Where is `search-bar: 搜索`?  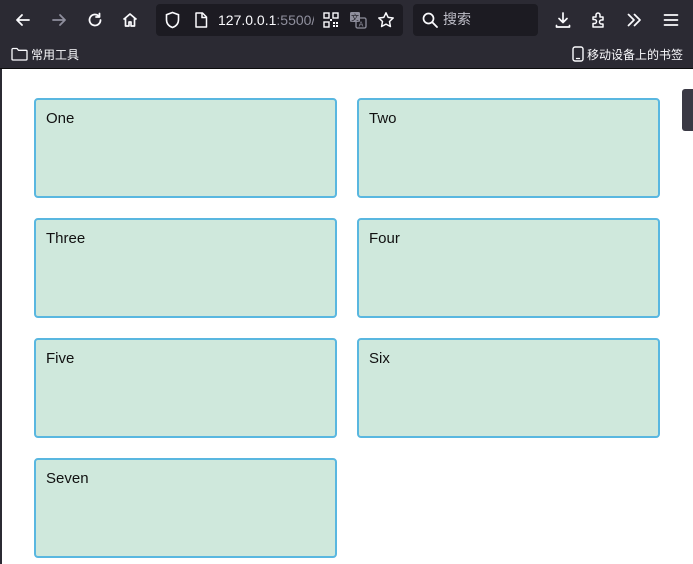
search-bar: 搜索 is located at coordinates (475, 20).